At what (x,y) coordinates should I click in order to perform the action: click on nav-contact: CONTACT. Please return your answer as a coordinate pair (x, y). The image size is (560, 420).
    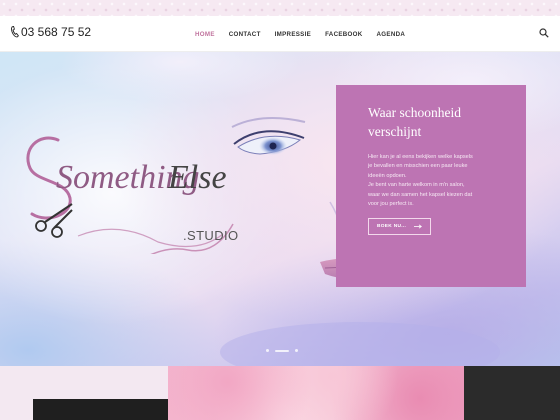
    Looking at the image, I should click on (245, 34).